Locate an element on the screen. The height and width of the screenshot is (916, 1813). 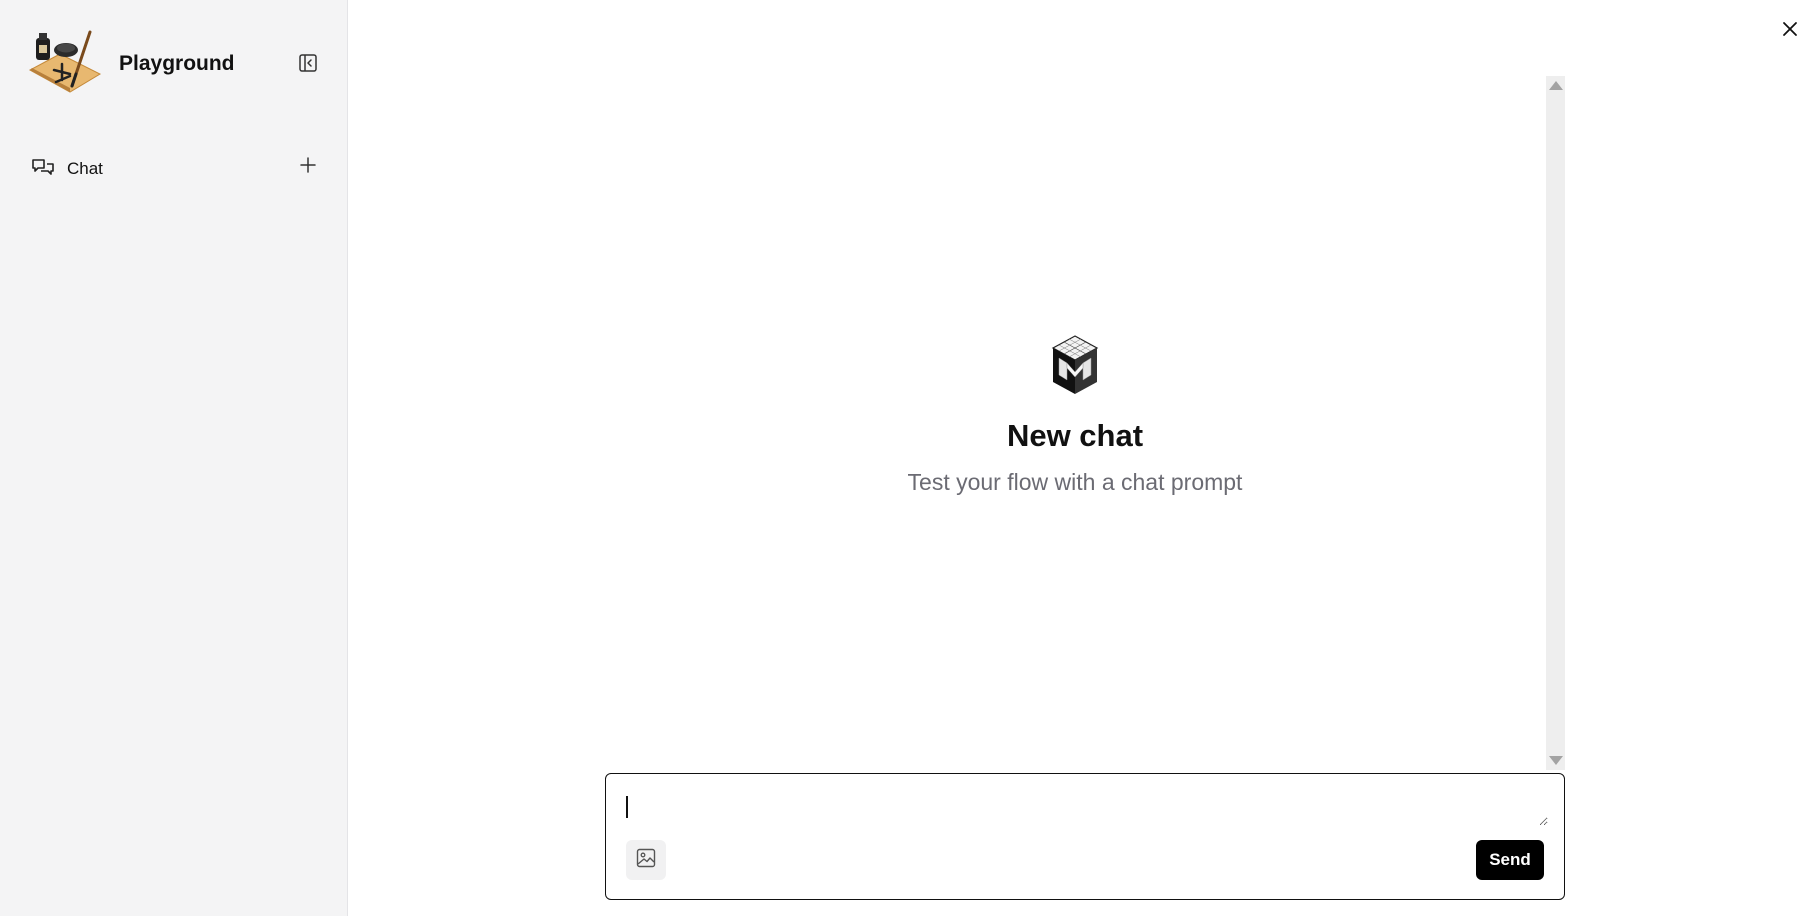
empty-state-title: New chat is located at coordinates (1075, 435).